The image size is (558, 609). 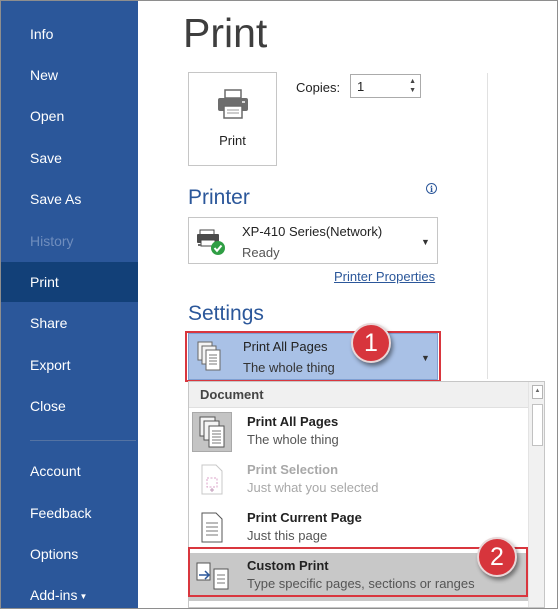 I want to click on sidebar-item-options: Options, so click(x=69, y=554).